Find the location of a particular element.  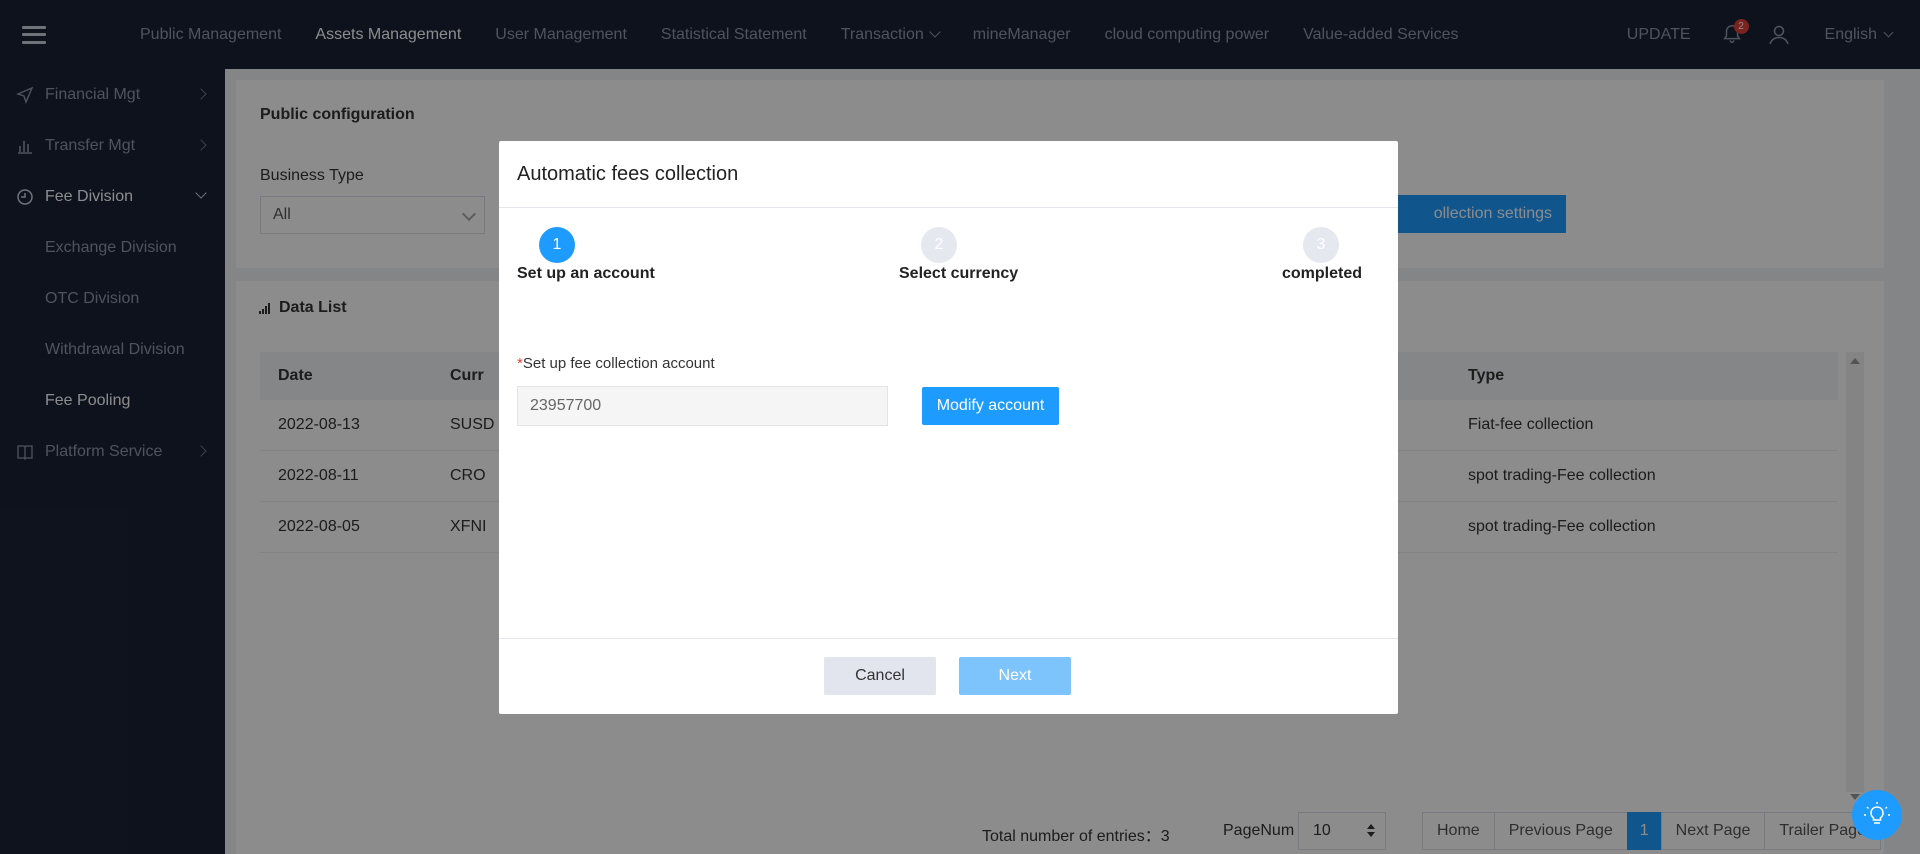

dialog-title: Automatic fees collection is located at coordinates (948, 174).